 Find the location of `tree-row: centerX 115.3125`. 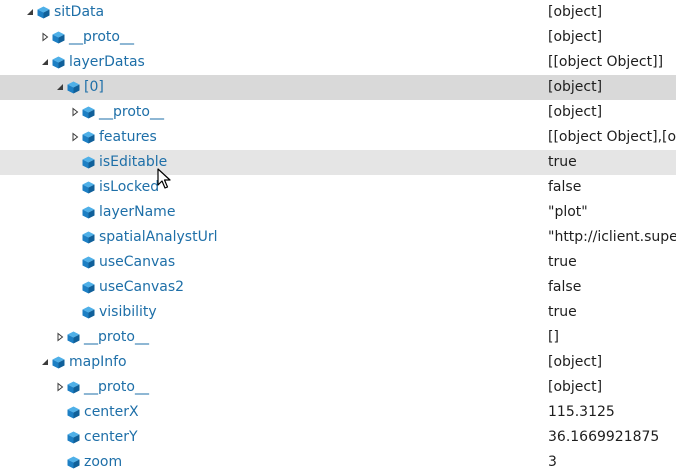

tree-row: centerX 115.3125 is located at coordinates (338, 412).